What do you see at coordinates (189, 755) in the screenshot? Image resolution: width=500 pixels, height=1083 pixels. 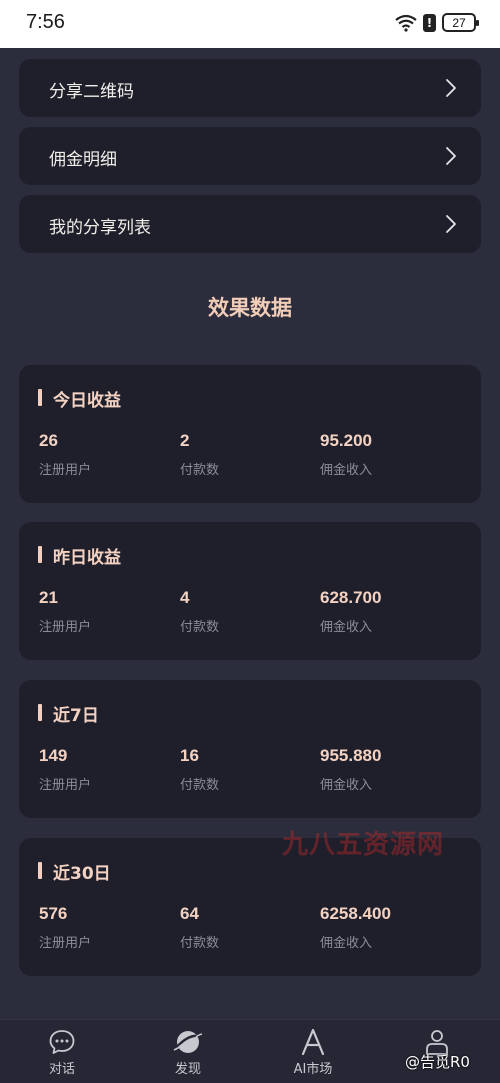 I see `stat-value: 16` at bounding box center [189, 755].